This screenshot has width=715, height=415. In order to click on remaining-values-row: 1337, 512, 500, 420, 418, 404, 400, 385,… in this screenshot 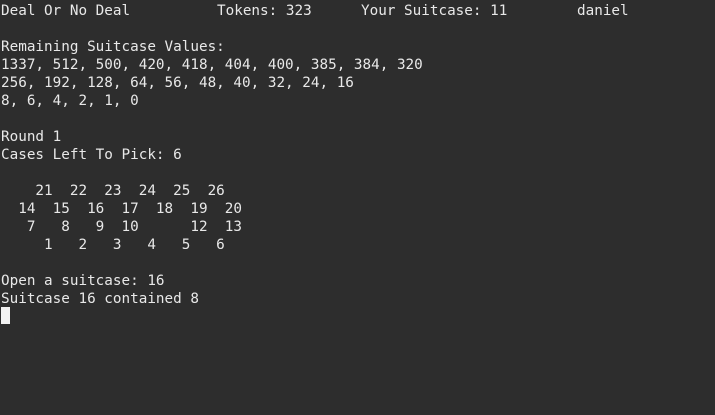, I will do `click(212, 65)`.